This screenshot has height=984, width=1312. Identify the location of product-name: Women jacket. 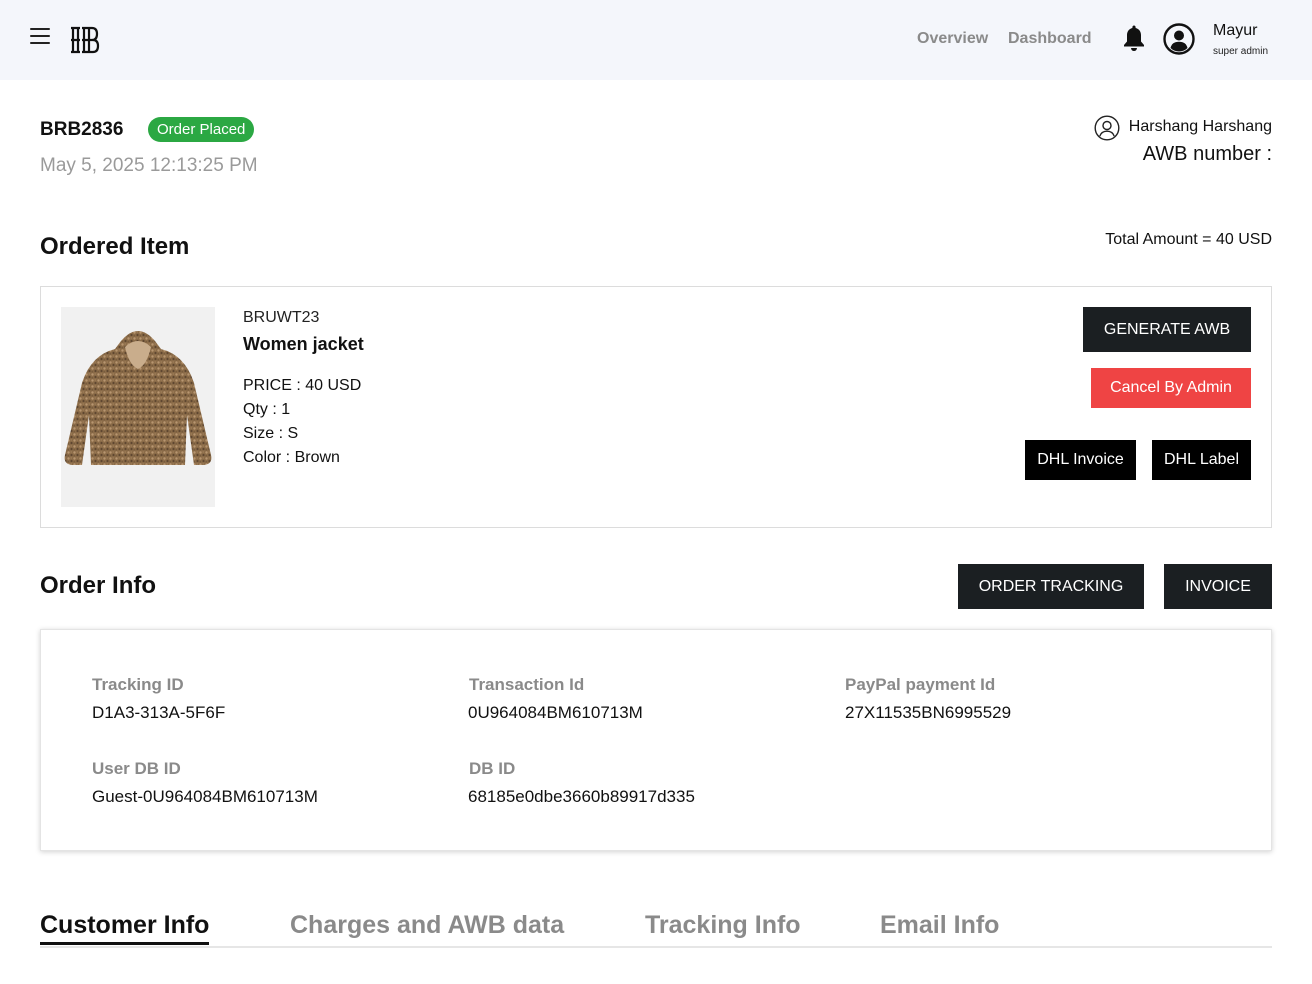
(303, 344).